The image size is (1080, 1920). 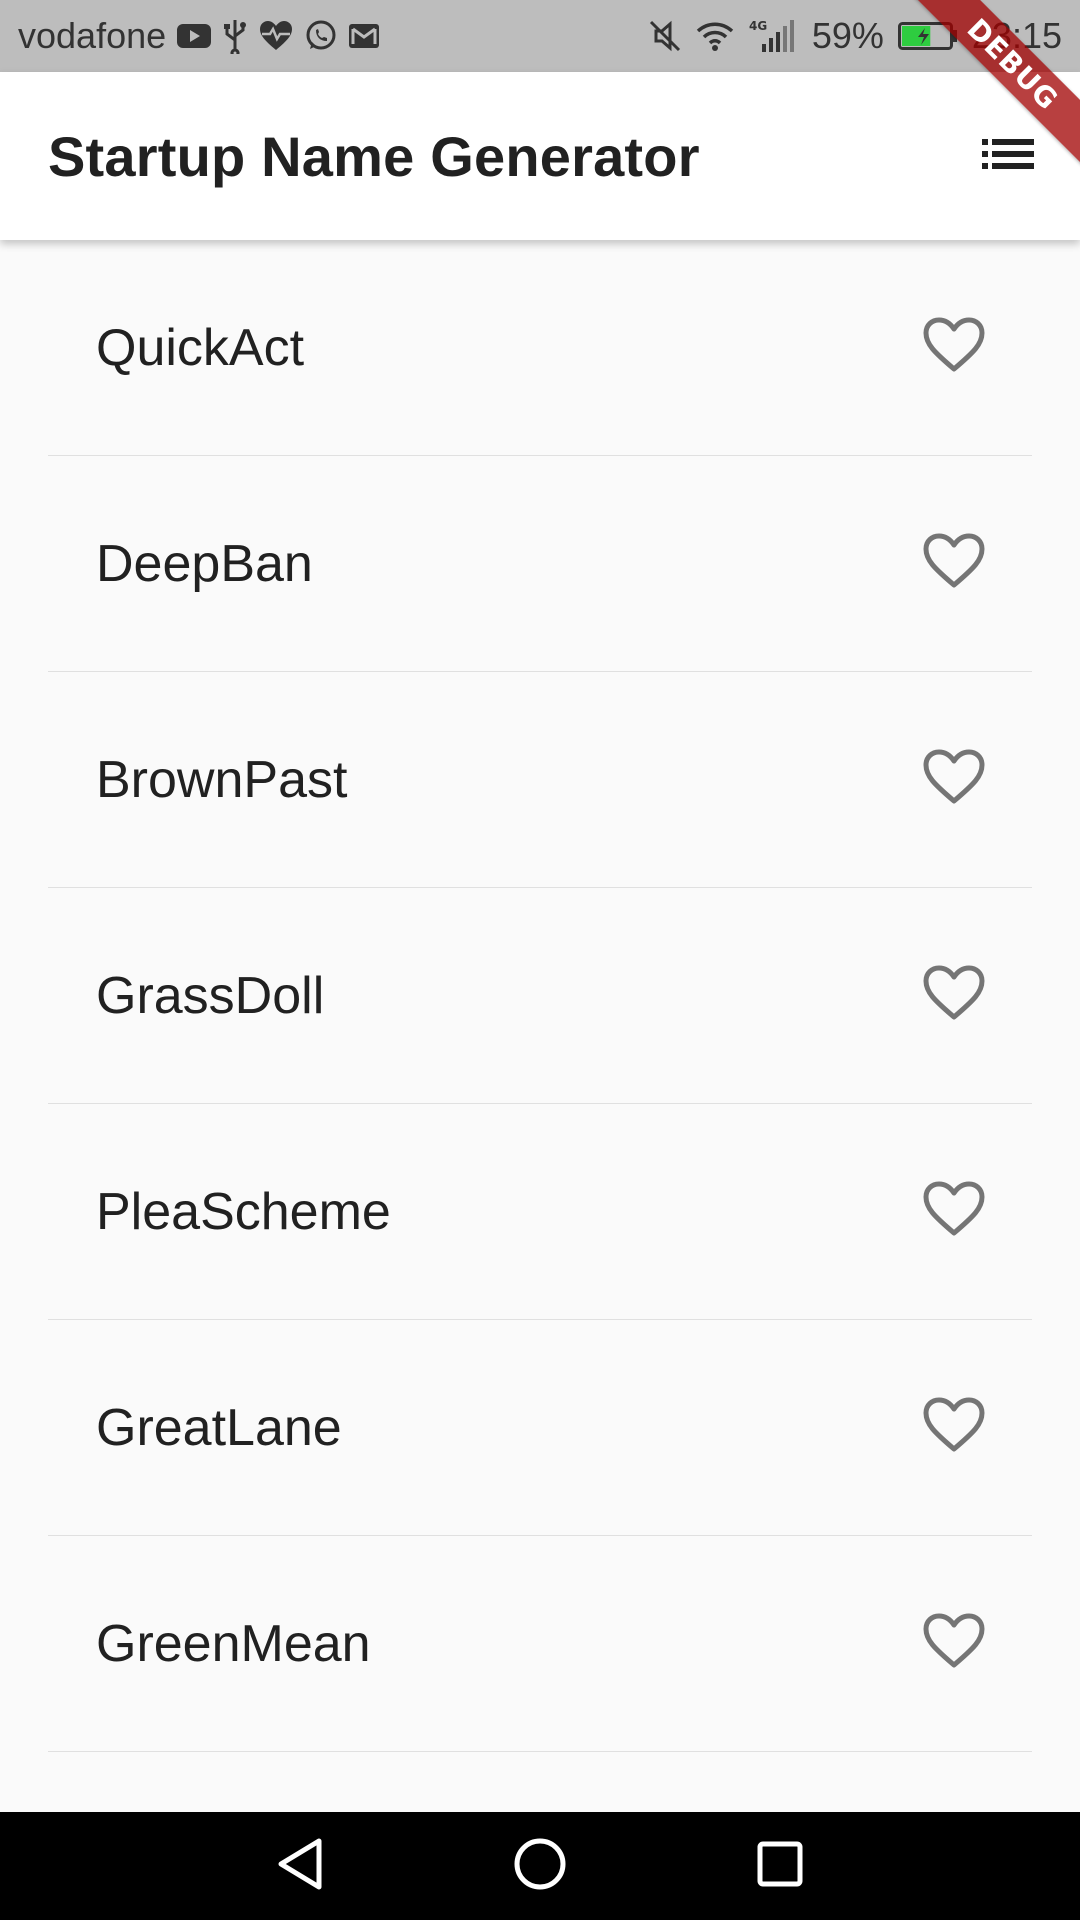 What do you see at coordinates (715, 36) in the screenshot?
I see `wifi-icon` at bounding box center [715, 36].